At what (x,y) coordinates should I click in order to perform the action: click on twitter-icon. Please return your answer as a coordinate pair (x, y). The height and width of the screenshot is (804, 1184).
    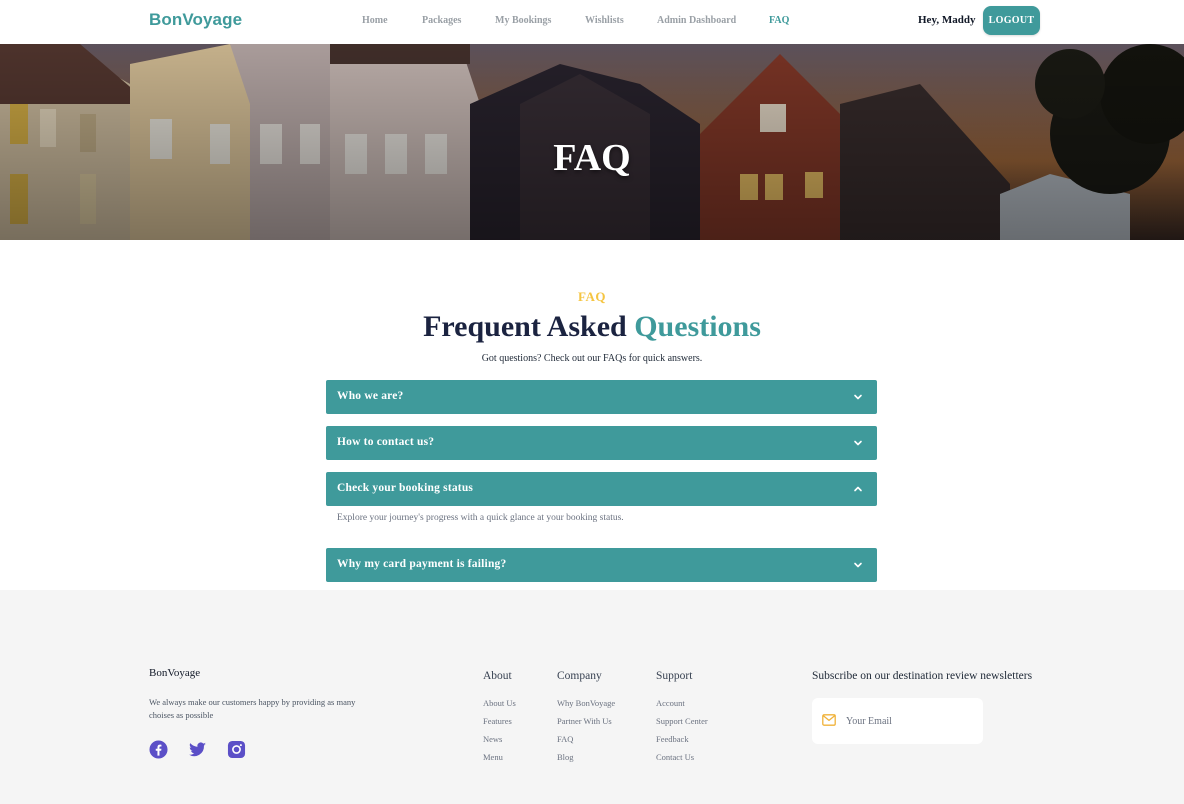
    Looking at the image, I should click on (197, 749).